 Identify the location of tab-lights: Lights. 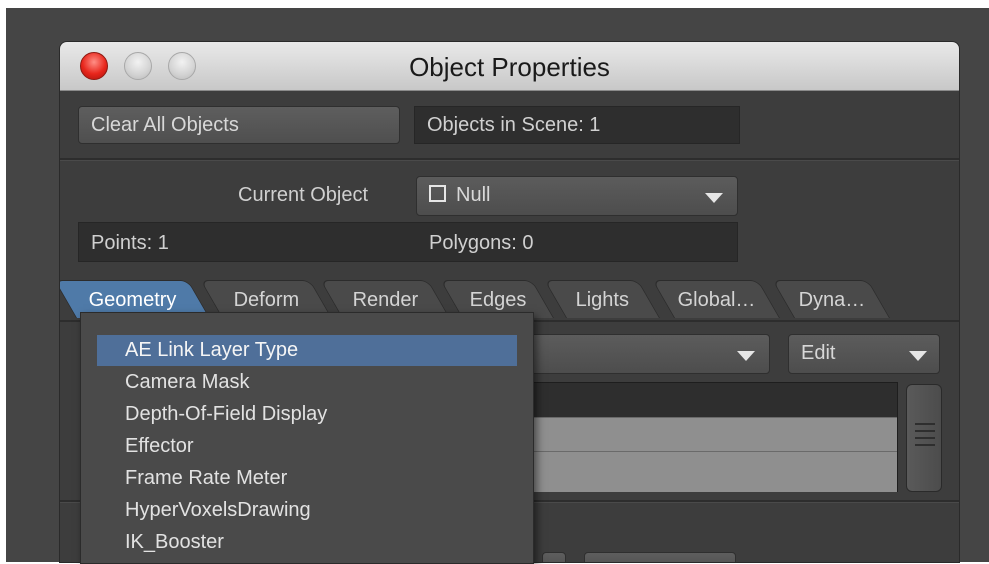
(602, 299).